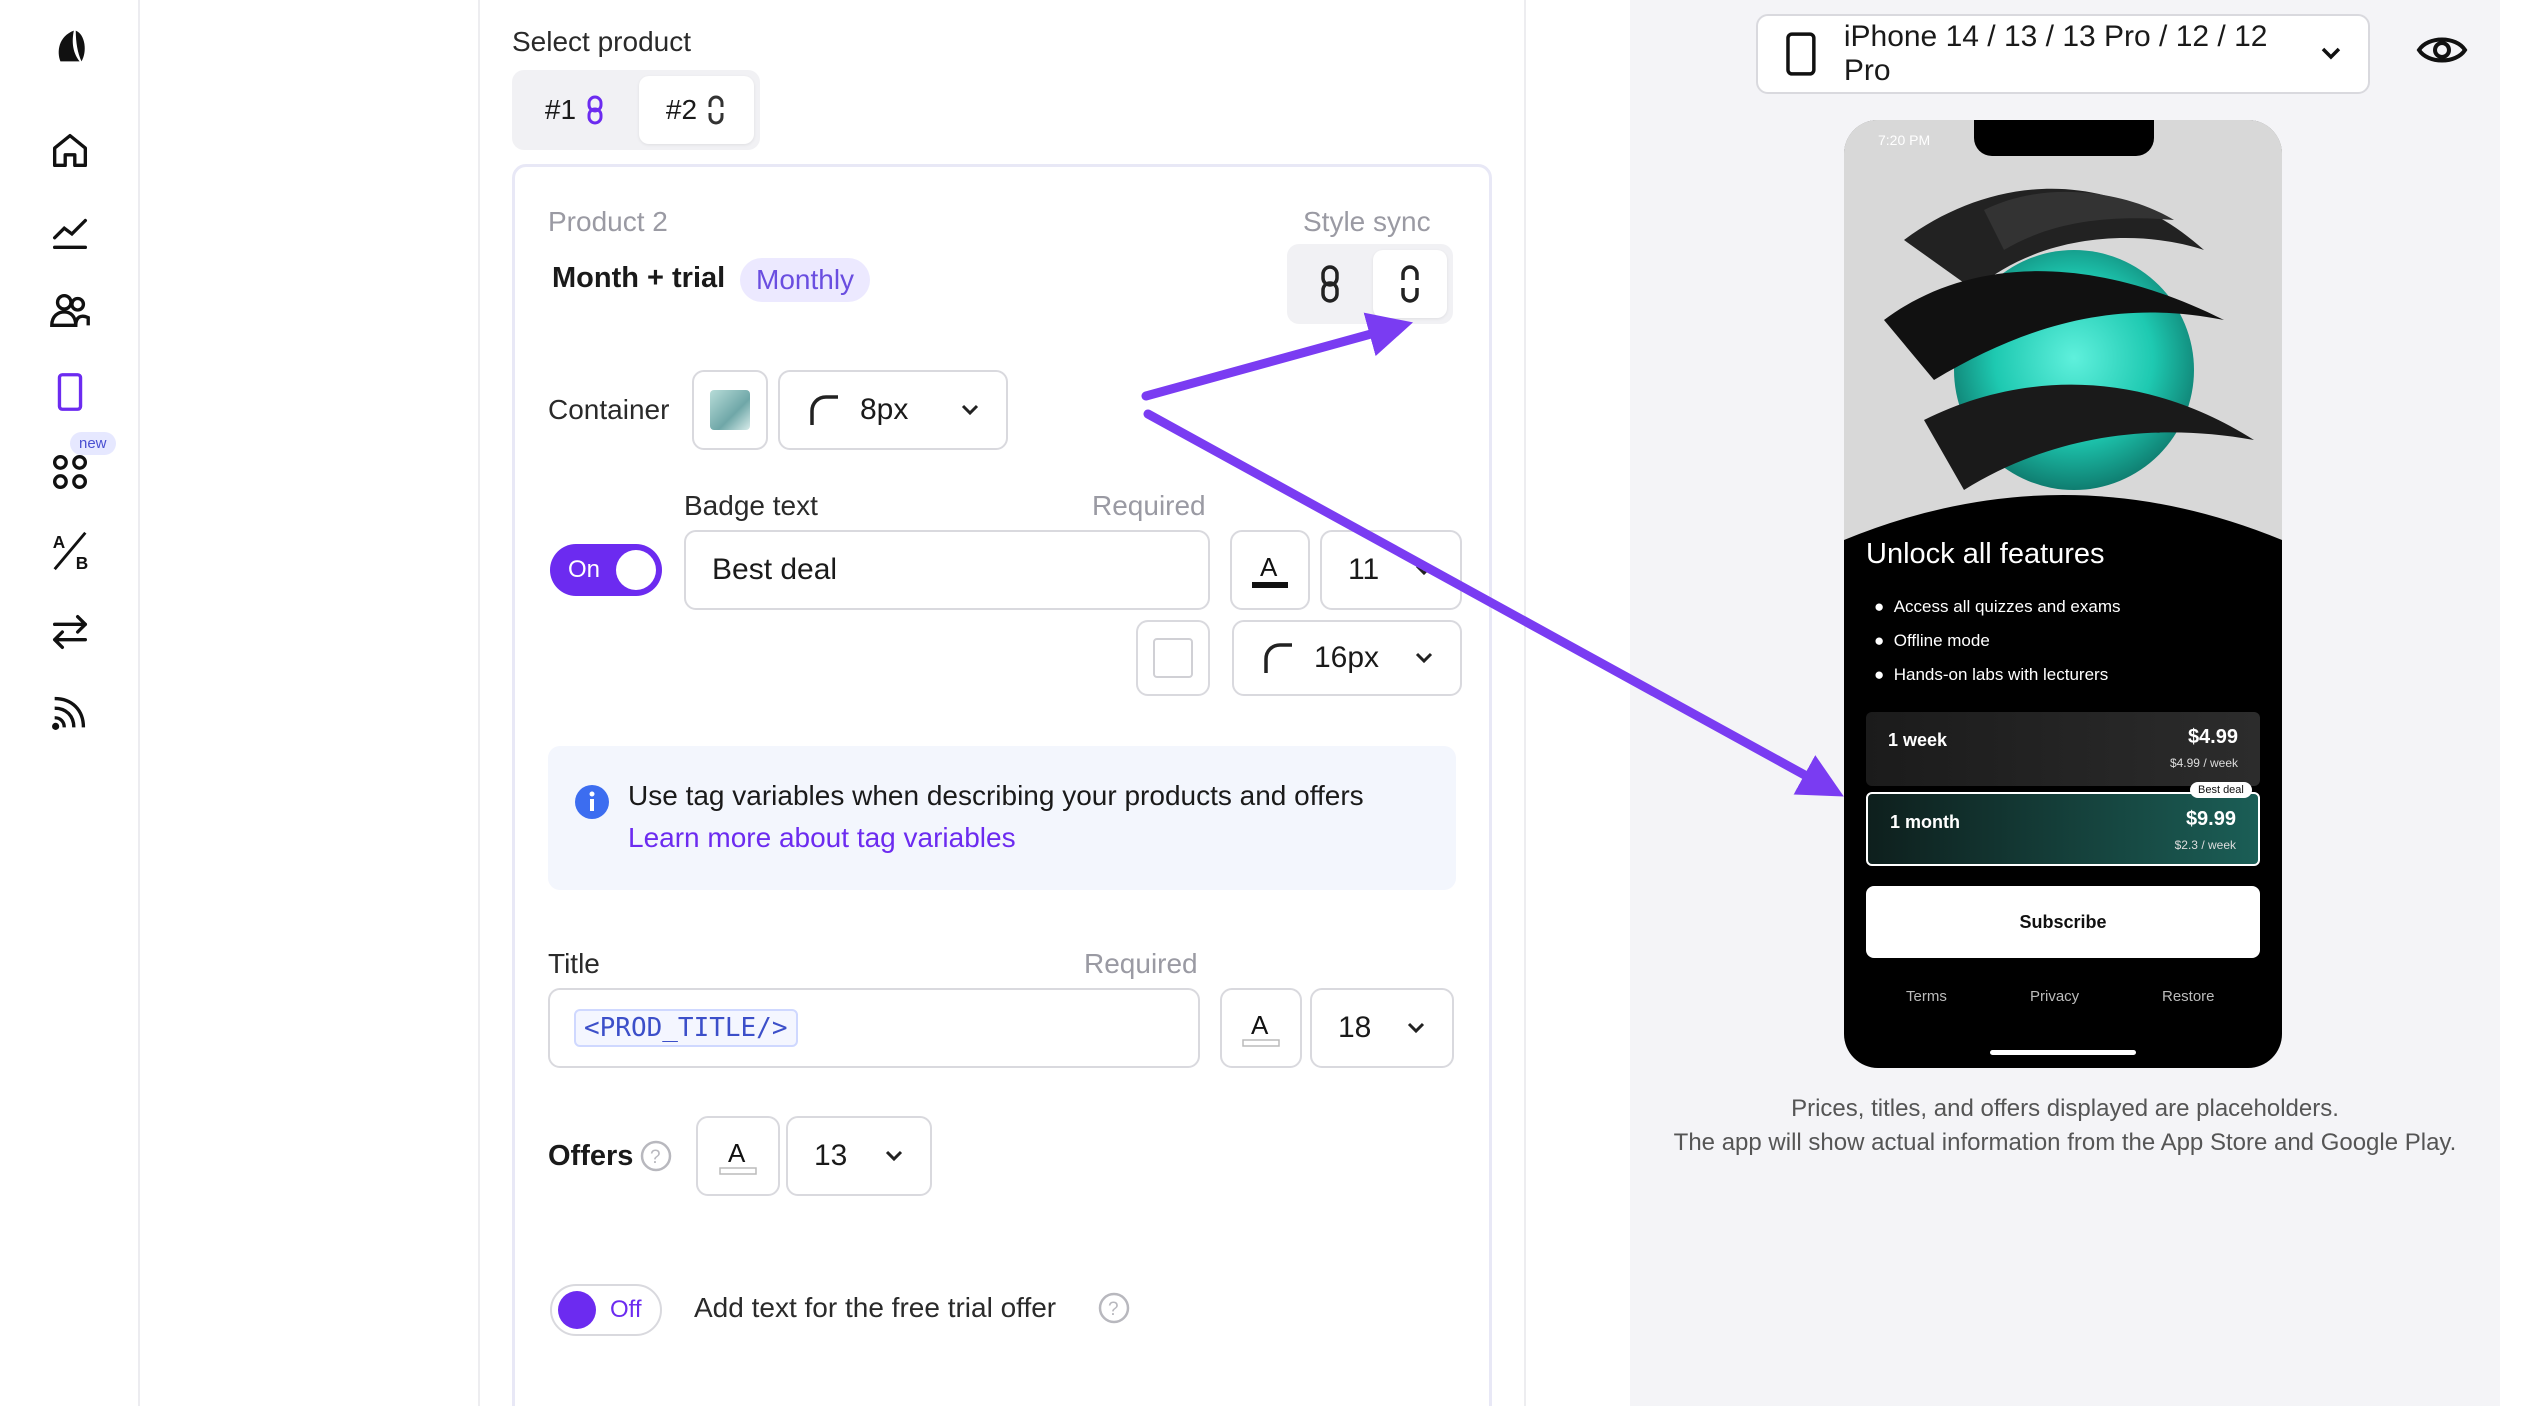 The width and height of the screenshot is (2546, 1406). I want to click on arrow-to-style-sync, so click(1277, 356).